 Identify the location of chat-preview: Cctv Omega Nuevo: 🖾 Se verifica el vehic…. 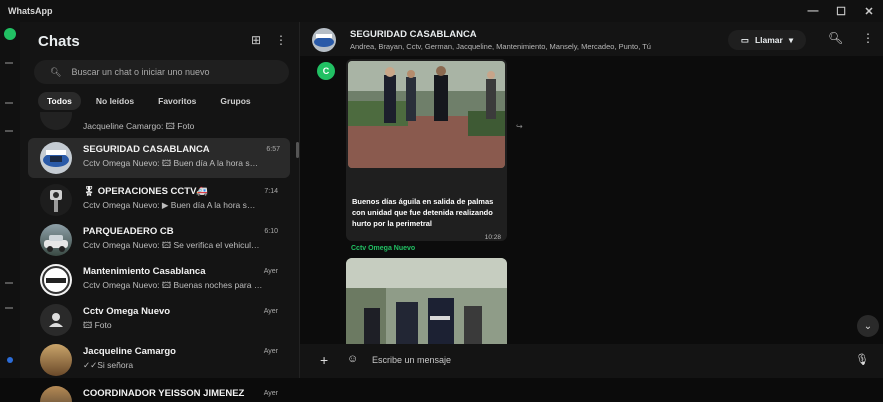
(171, 245).